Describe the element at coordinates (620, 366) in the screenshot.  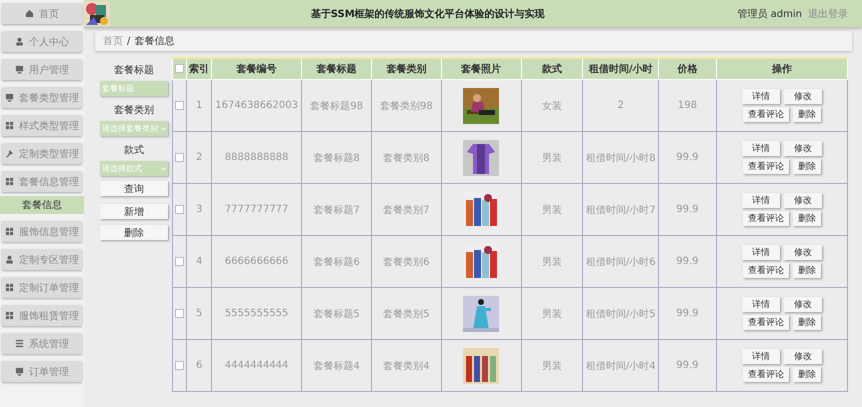
I see `table-cell: 租借时间/小时4` at that location.